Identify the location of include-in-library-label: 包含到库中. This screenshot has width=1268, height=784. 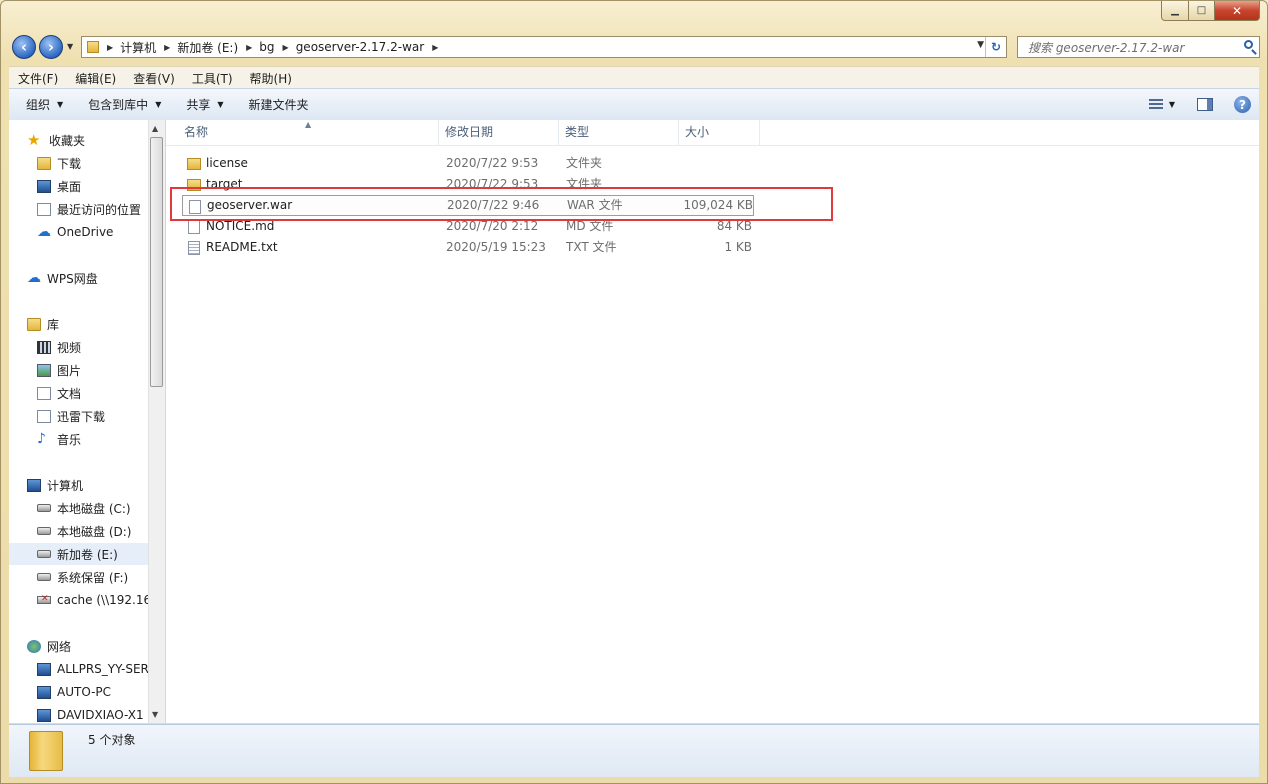
(118, 105).